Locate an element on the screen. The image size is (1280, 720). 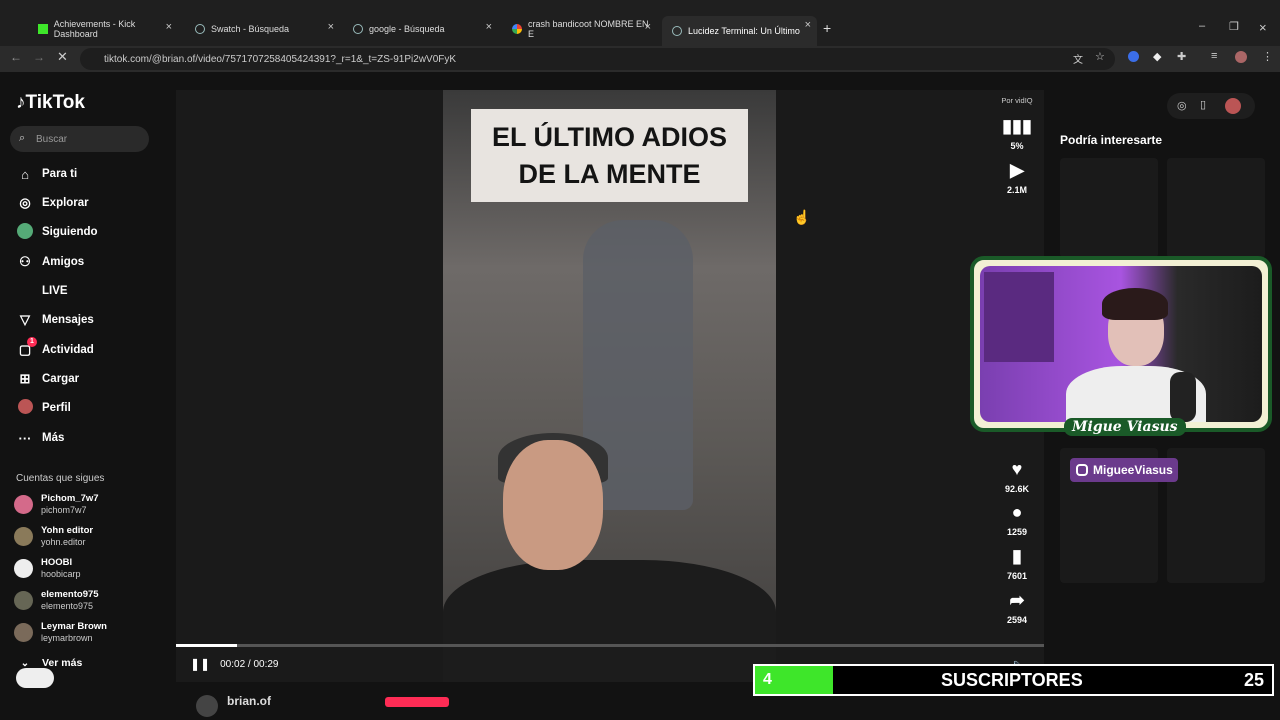
nav-live: LIVE is located at coordinates (42, 291).